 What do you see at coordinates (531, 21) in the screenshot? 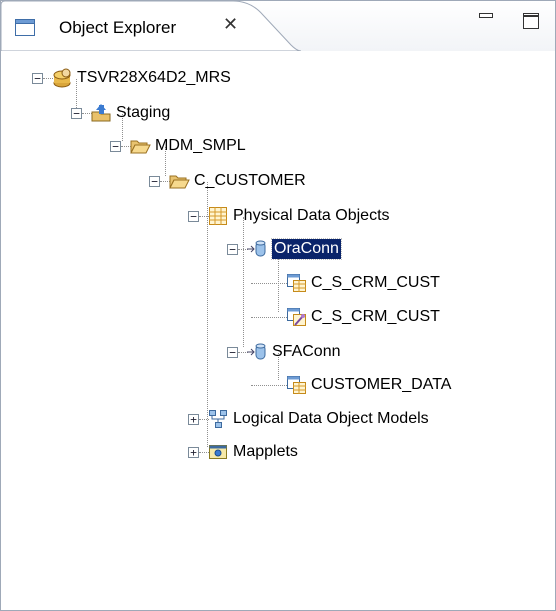
I see `maximize-icon` at bounding box center [531, 21].